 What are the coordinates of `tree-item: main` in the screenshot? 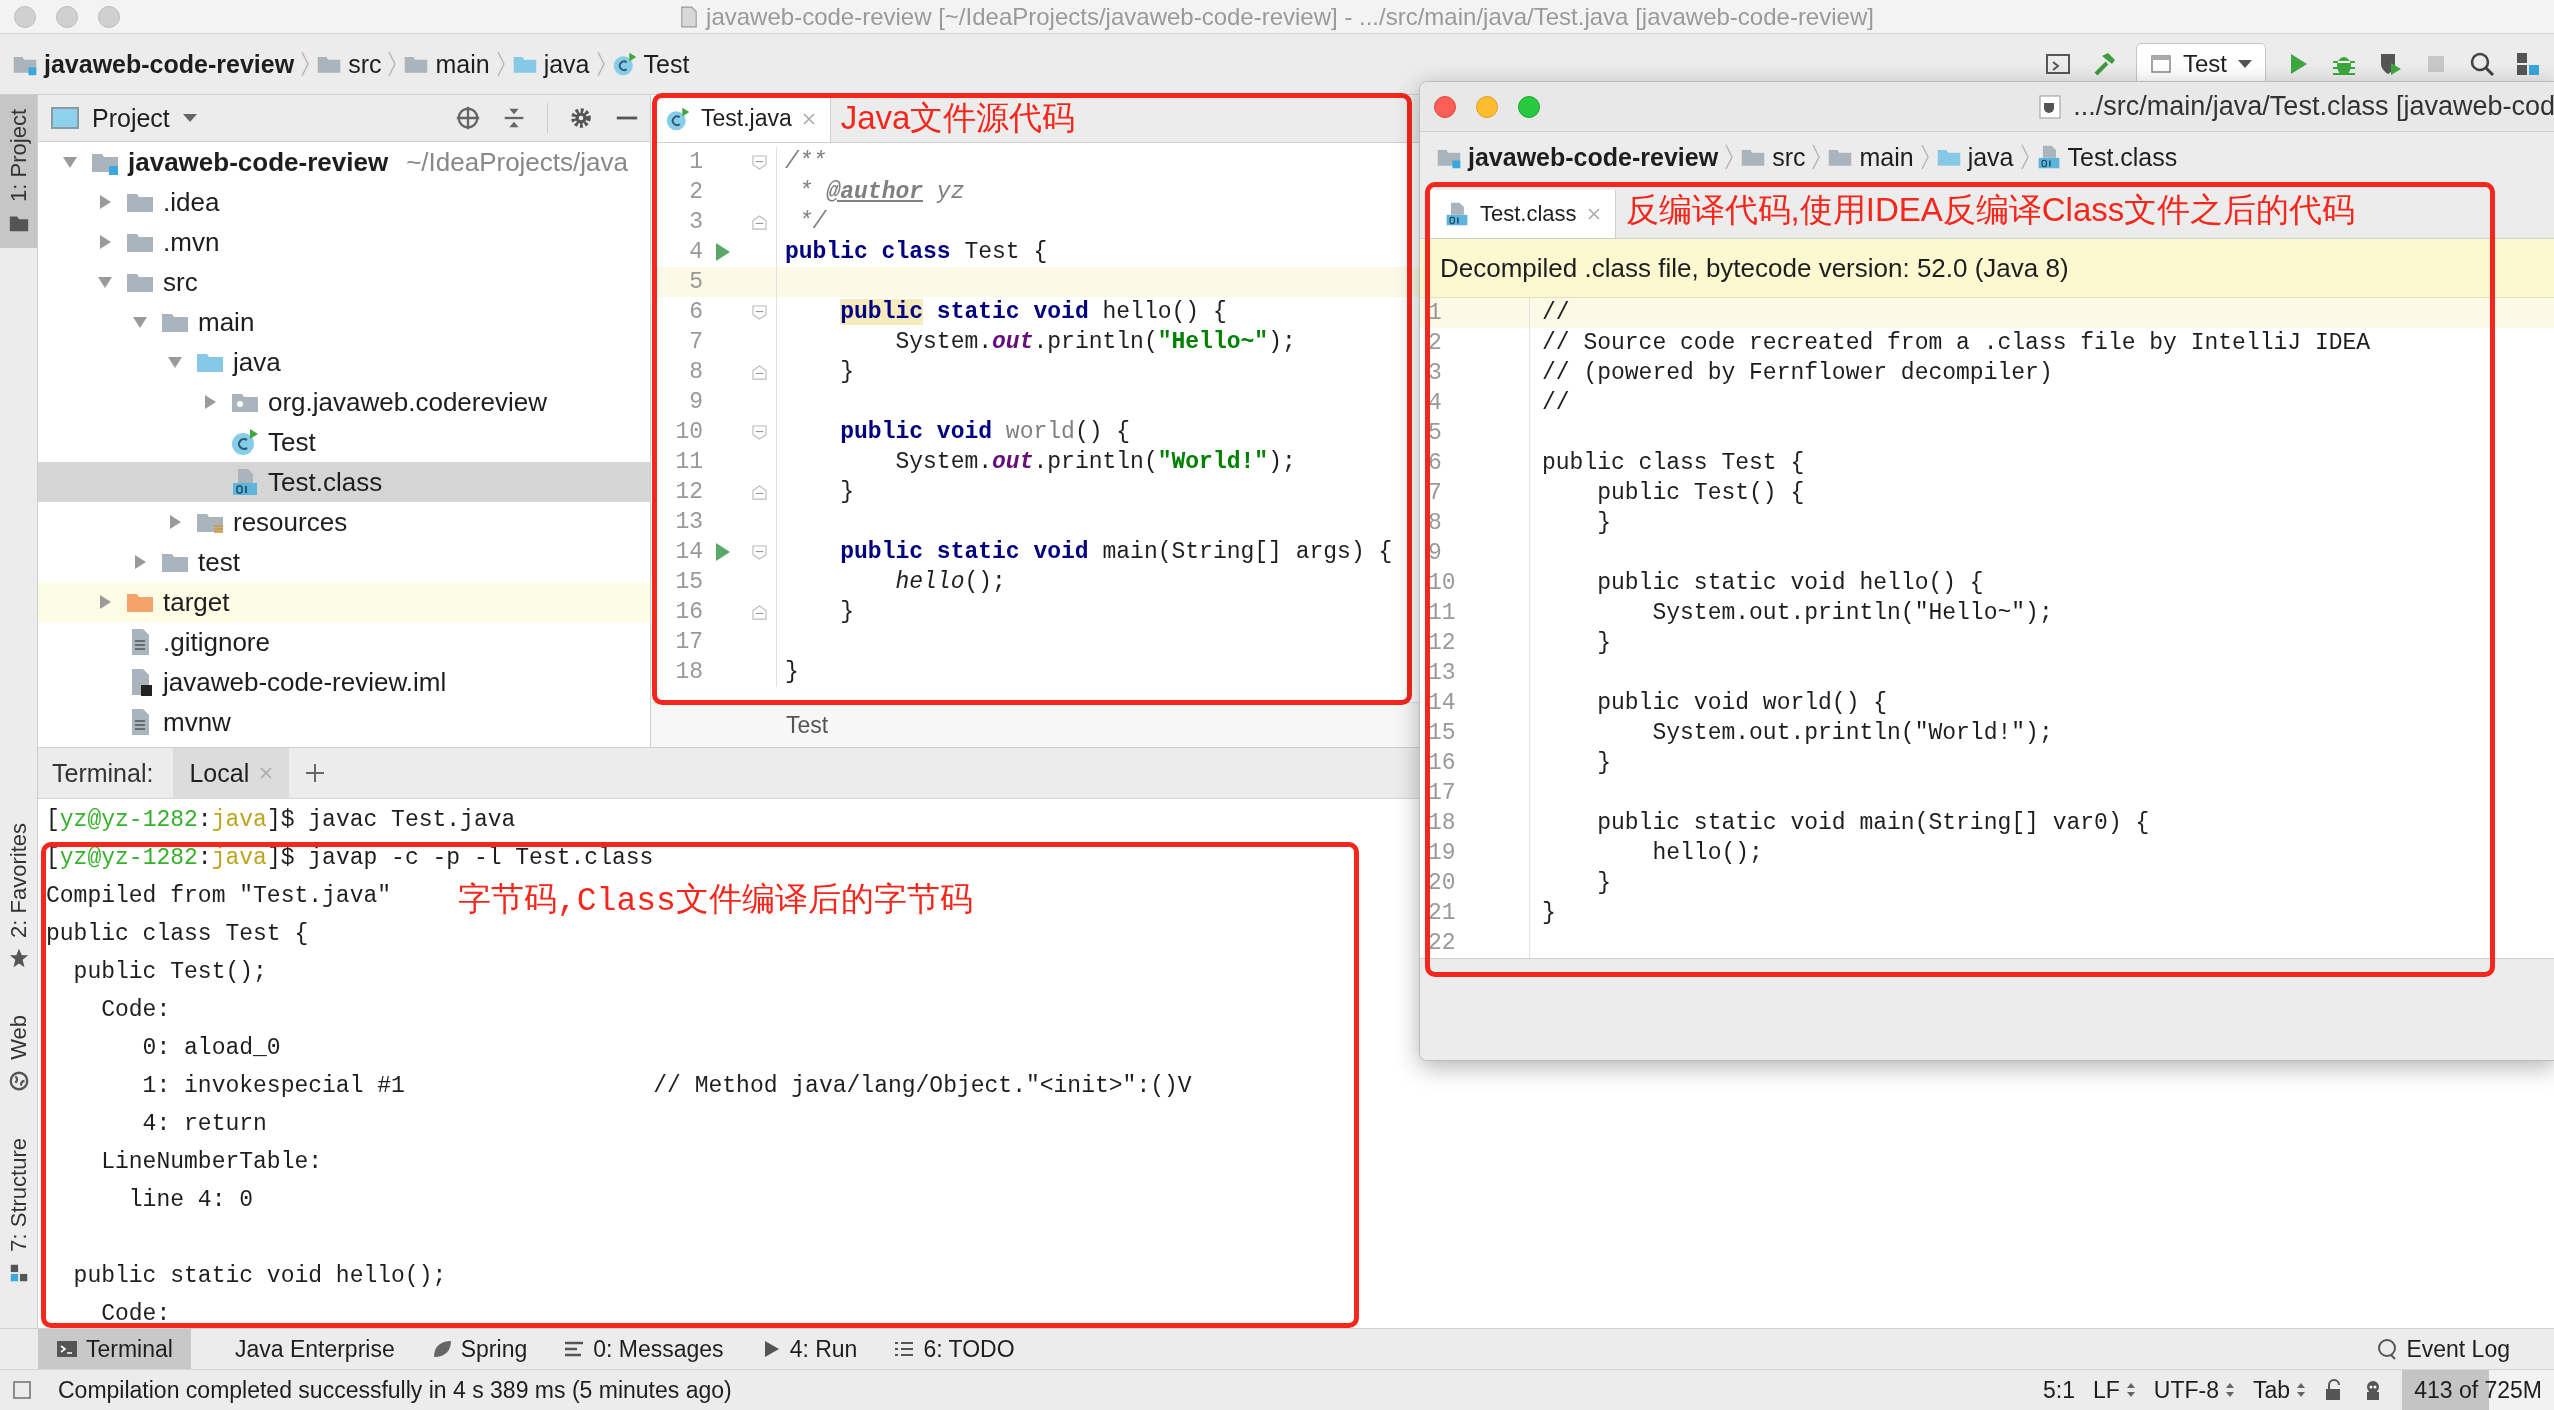 It's located at (344, 322).